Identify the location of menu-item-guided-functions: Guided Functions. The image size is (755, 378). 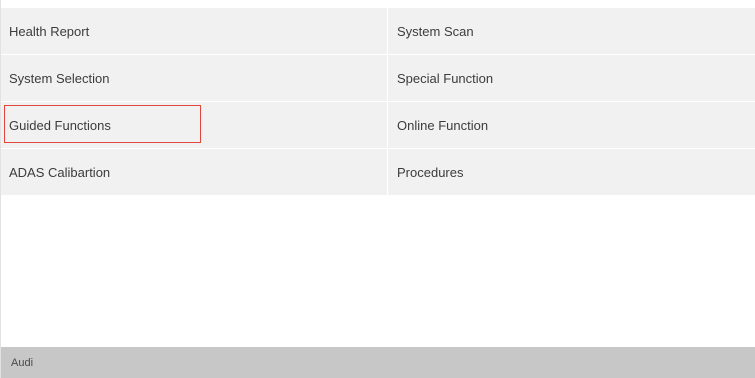
(194, 125).